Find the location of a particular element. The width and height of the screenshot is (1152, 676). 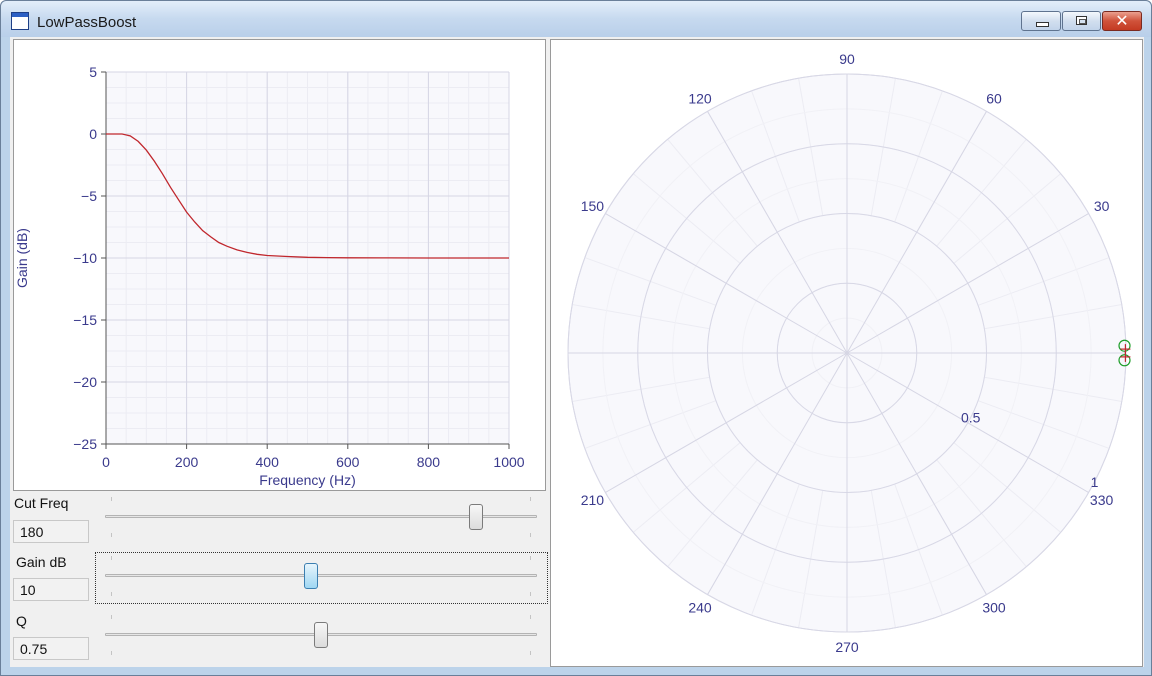

gain-db-label: Gain dB is located at coordinates (41, 562).